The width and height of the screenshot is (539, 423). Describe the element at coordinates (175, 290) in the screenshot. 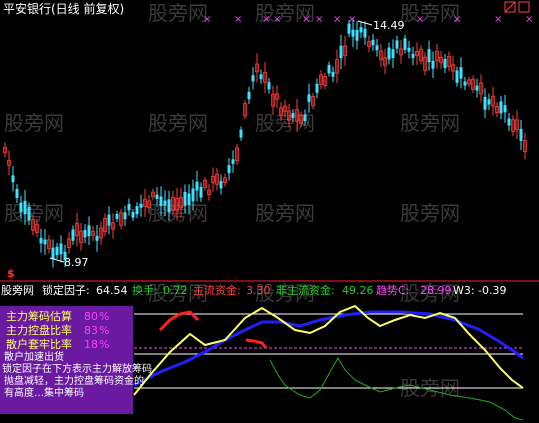

I see `turnover-value: 0.72` at that location.